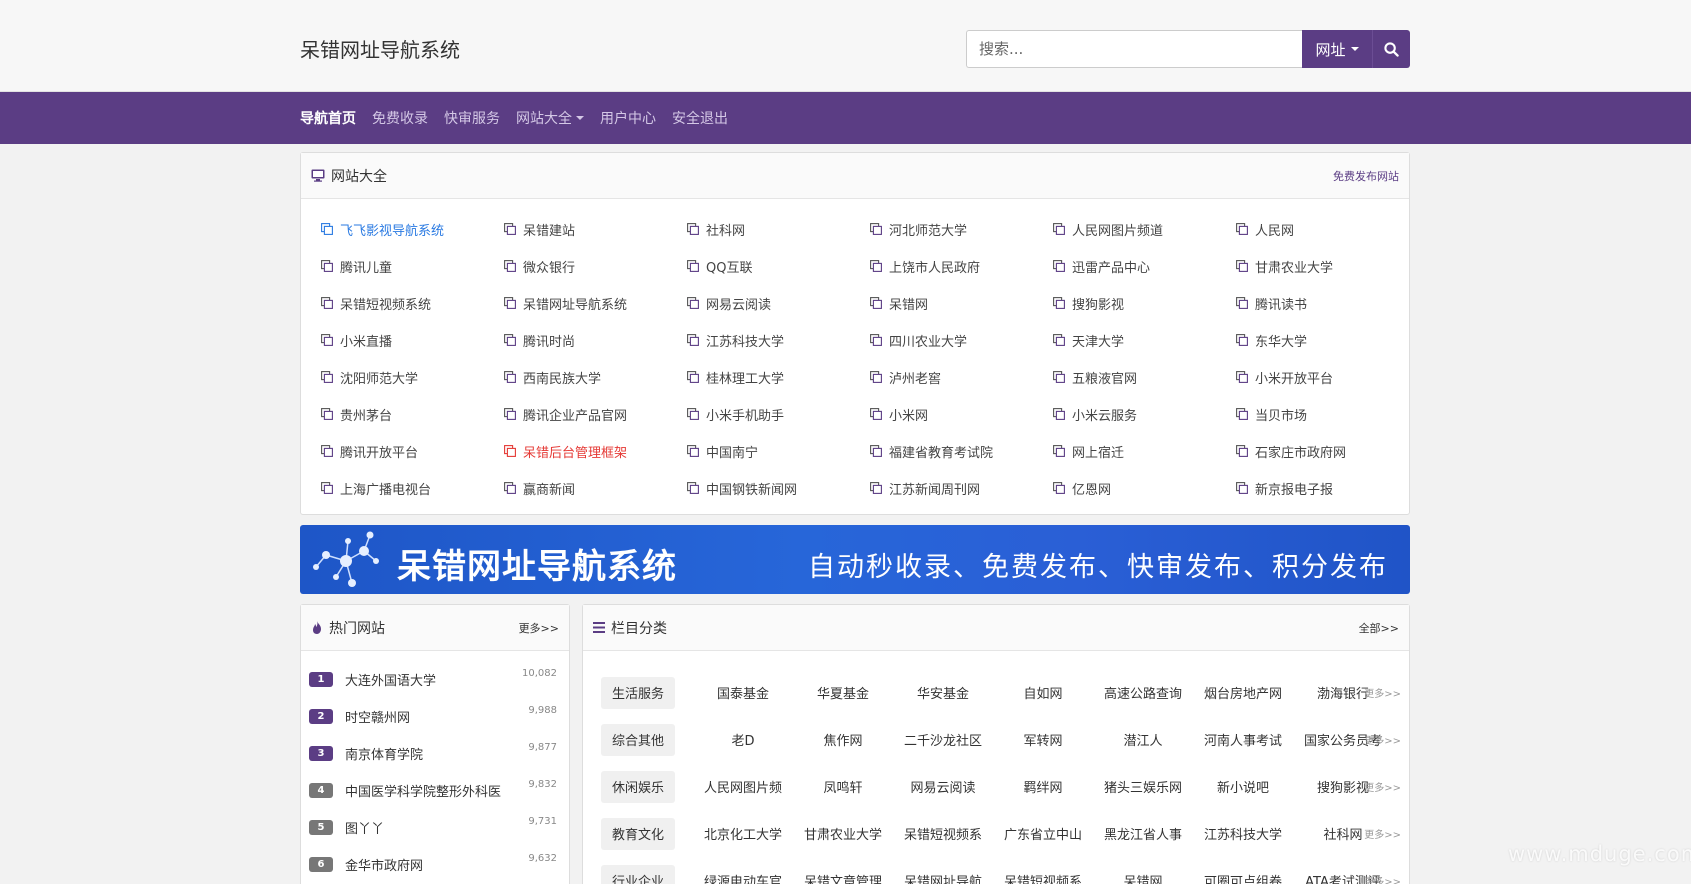  Describe the element at coordinates (412, 414) in the screenshot. I see `site-link: 贵州茅台` at that location.